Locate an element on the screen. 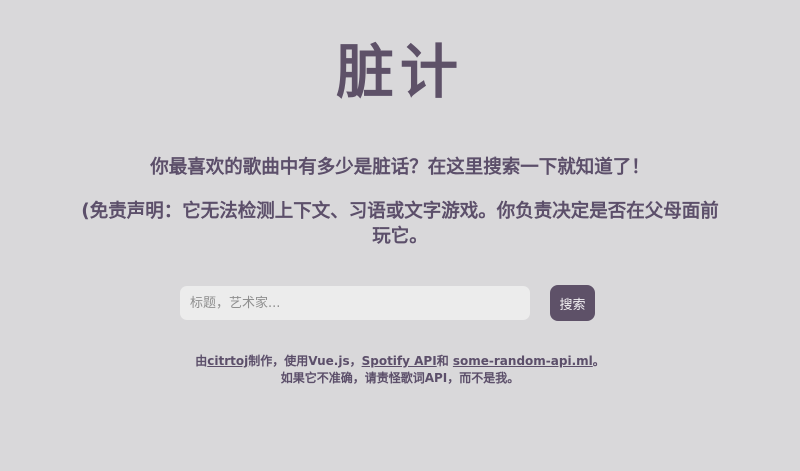 This screenshot has height=471, width=800. lyrics-api-link: some-random-api.ml is located at coordinates (523, 361).